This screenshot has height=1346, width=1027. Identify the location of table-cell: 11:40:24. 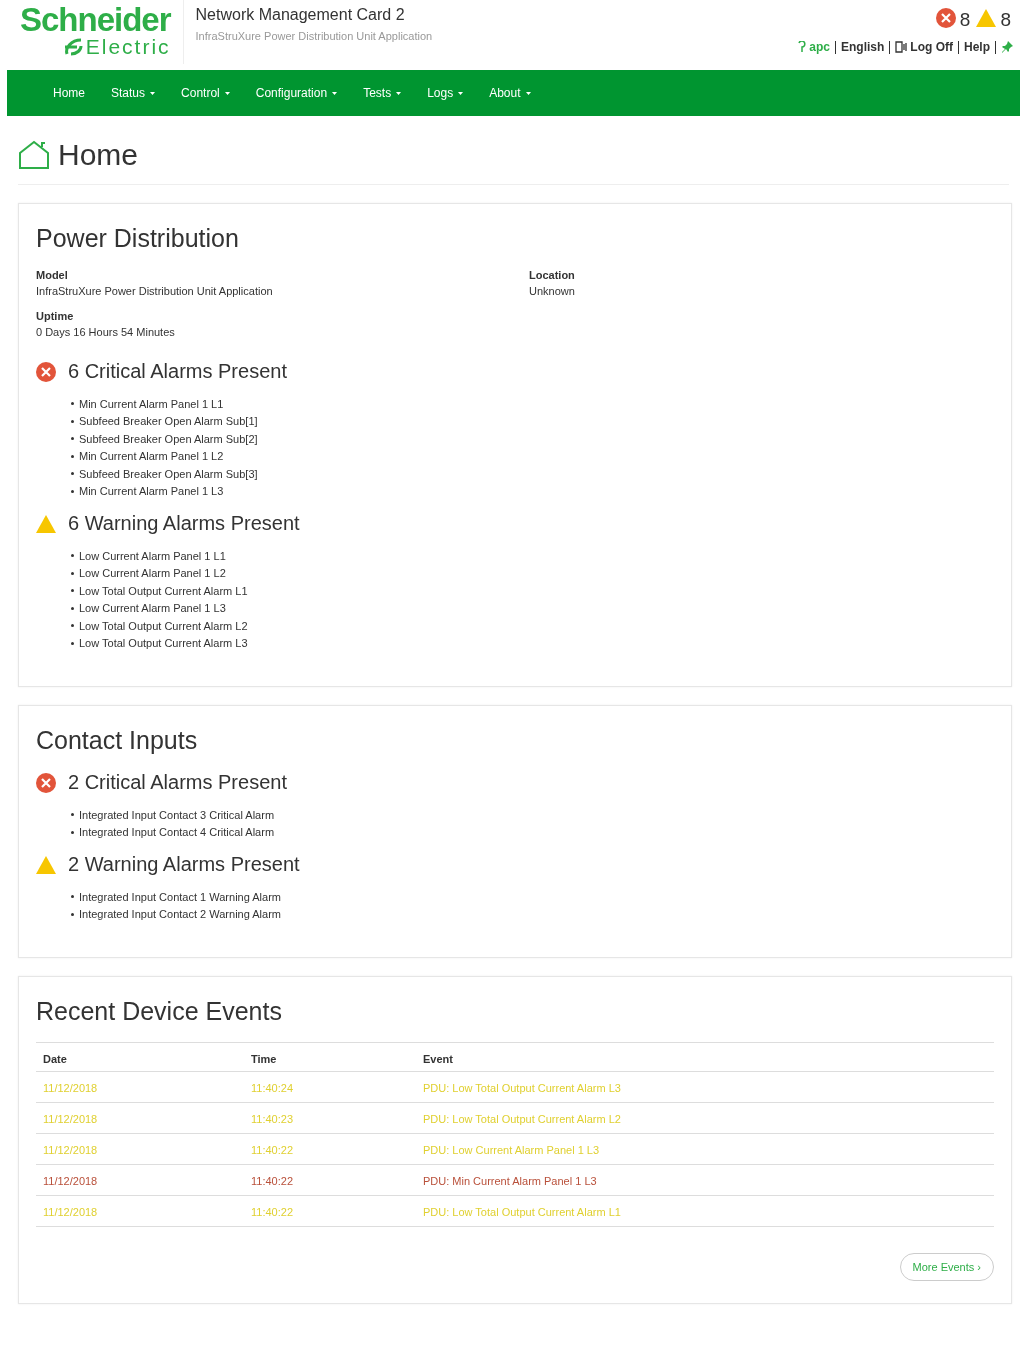
(330, 1087).